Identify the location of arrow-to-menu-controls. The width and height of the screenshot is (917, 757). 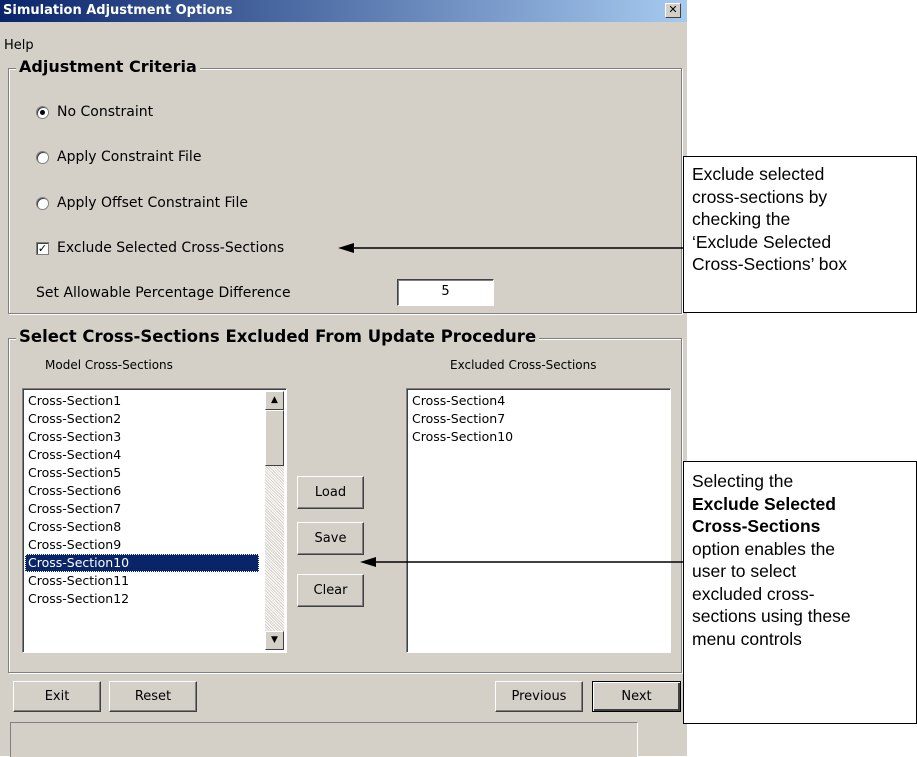
(521, 562).